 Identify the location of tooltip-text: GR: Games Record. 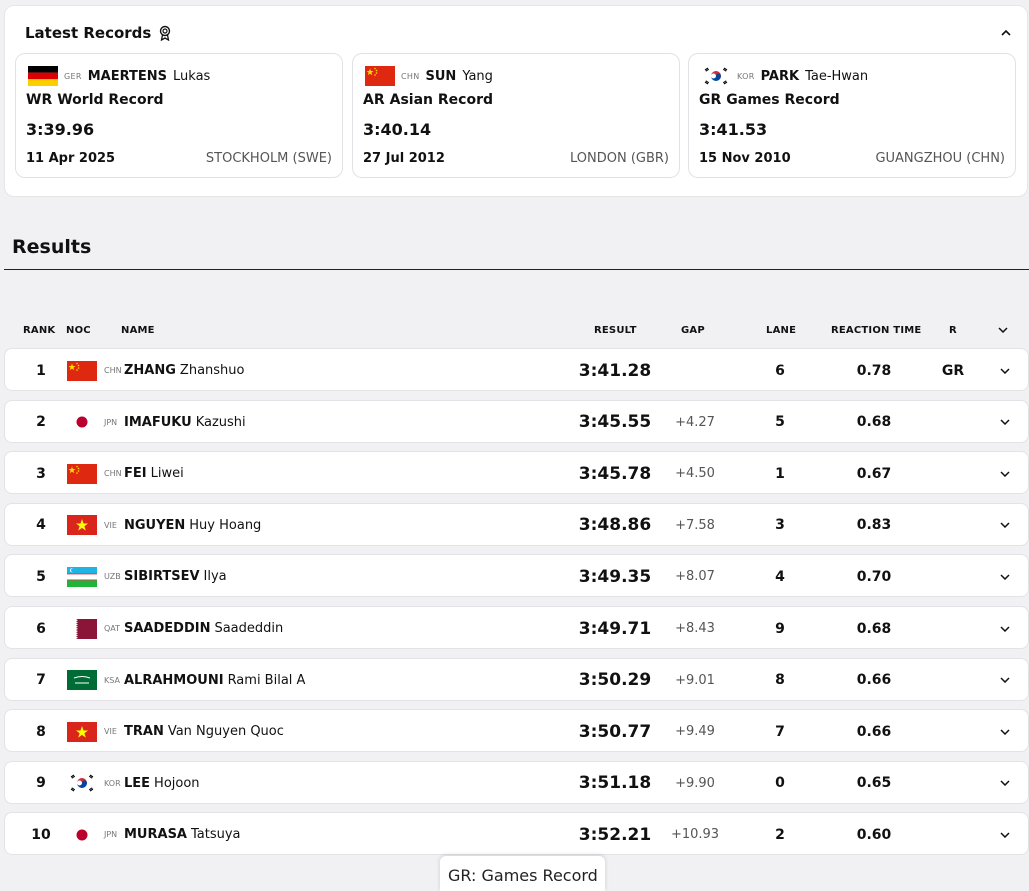
(523, 875).